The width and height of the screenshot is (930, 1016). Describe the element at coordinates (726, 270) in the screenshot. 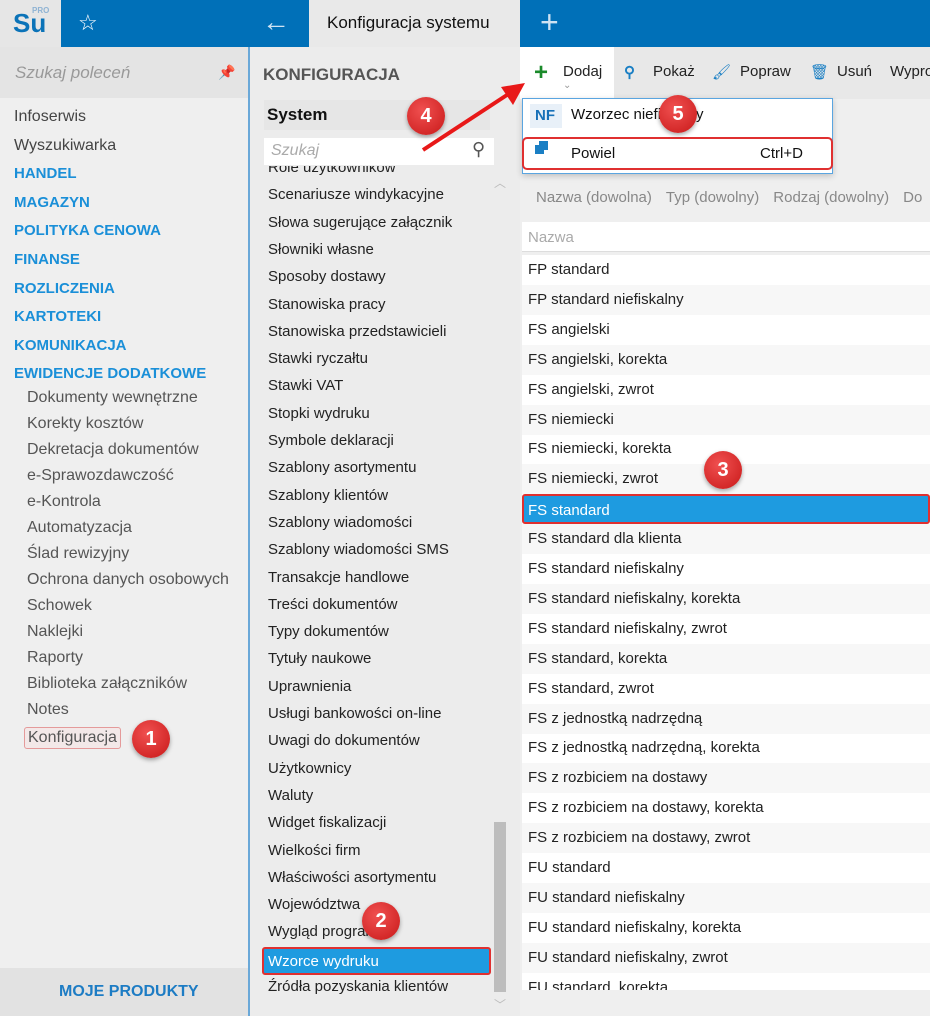

I see `table-row: FP standard` at that location.